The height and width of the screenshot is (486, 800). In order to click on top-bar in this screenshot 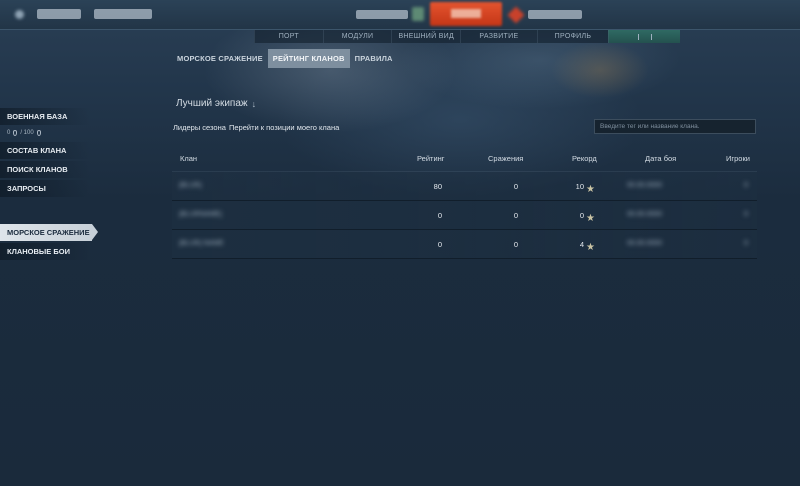, I will do `click(400, 15)`.